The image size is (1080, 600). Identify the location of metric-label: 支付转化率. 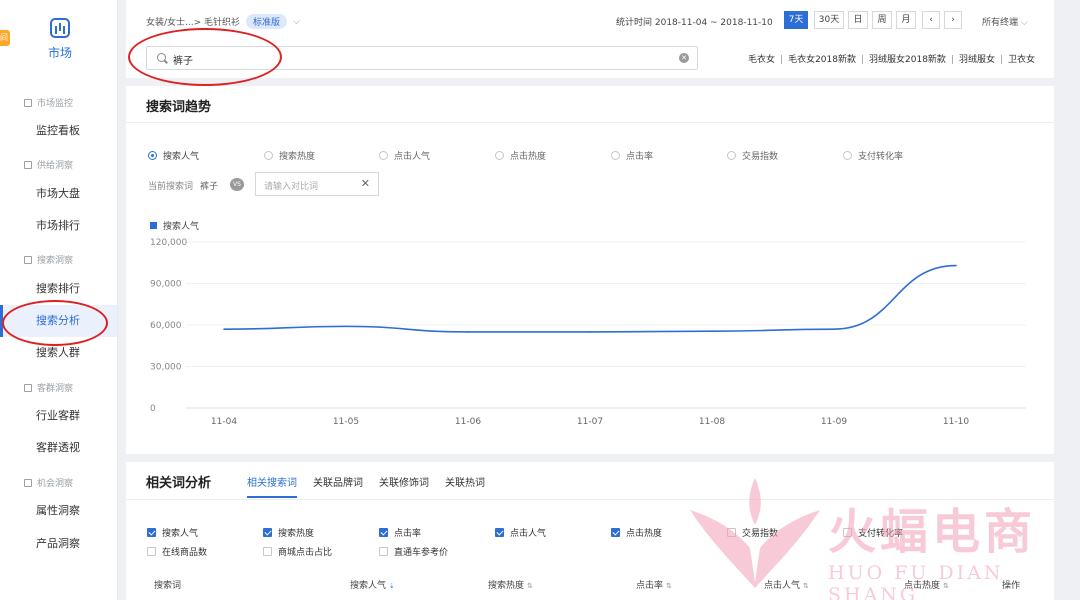
(881, 157).